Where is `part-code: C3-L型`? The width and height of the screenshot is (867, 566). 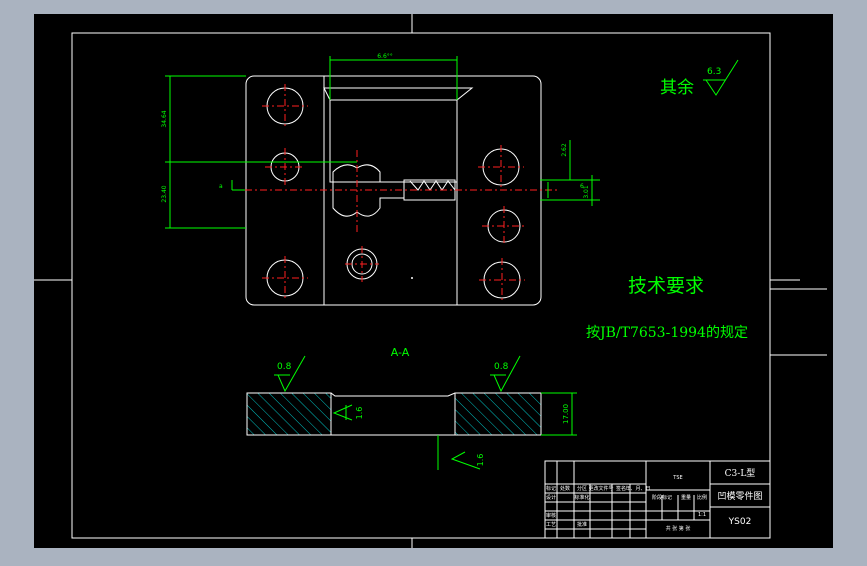
part-code: C3-L型 is located at coordinates (740, 473).